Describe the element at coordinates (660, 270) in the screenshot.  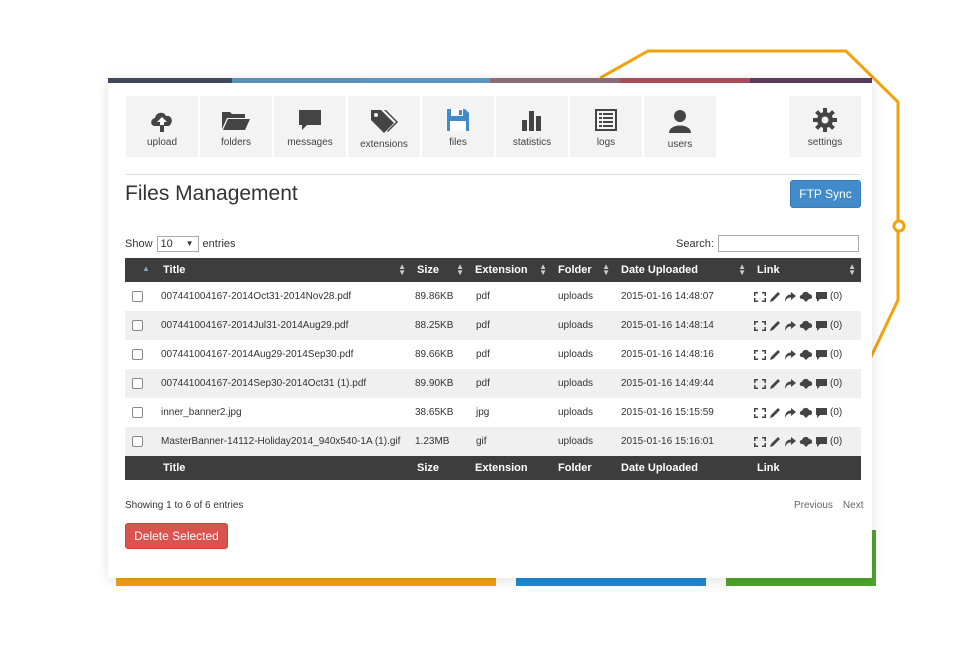
I see `column-header-label: Date Uploaded` at that location.